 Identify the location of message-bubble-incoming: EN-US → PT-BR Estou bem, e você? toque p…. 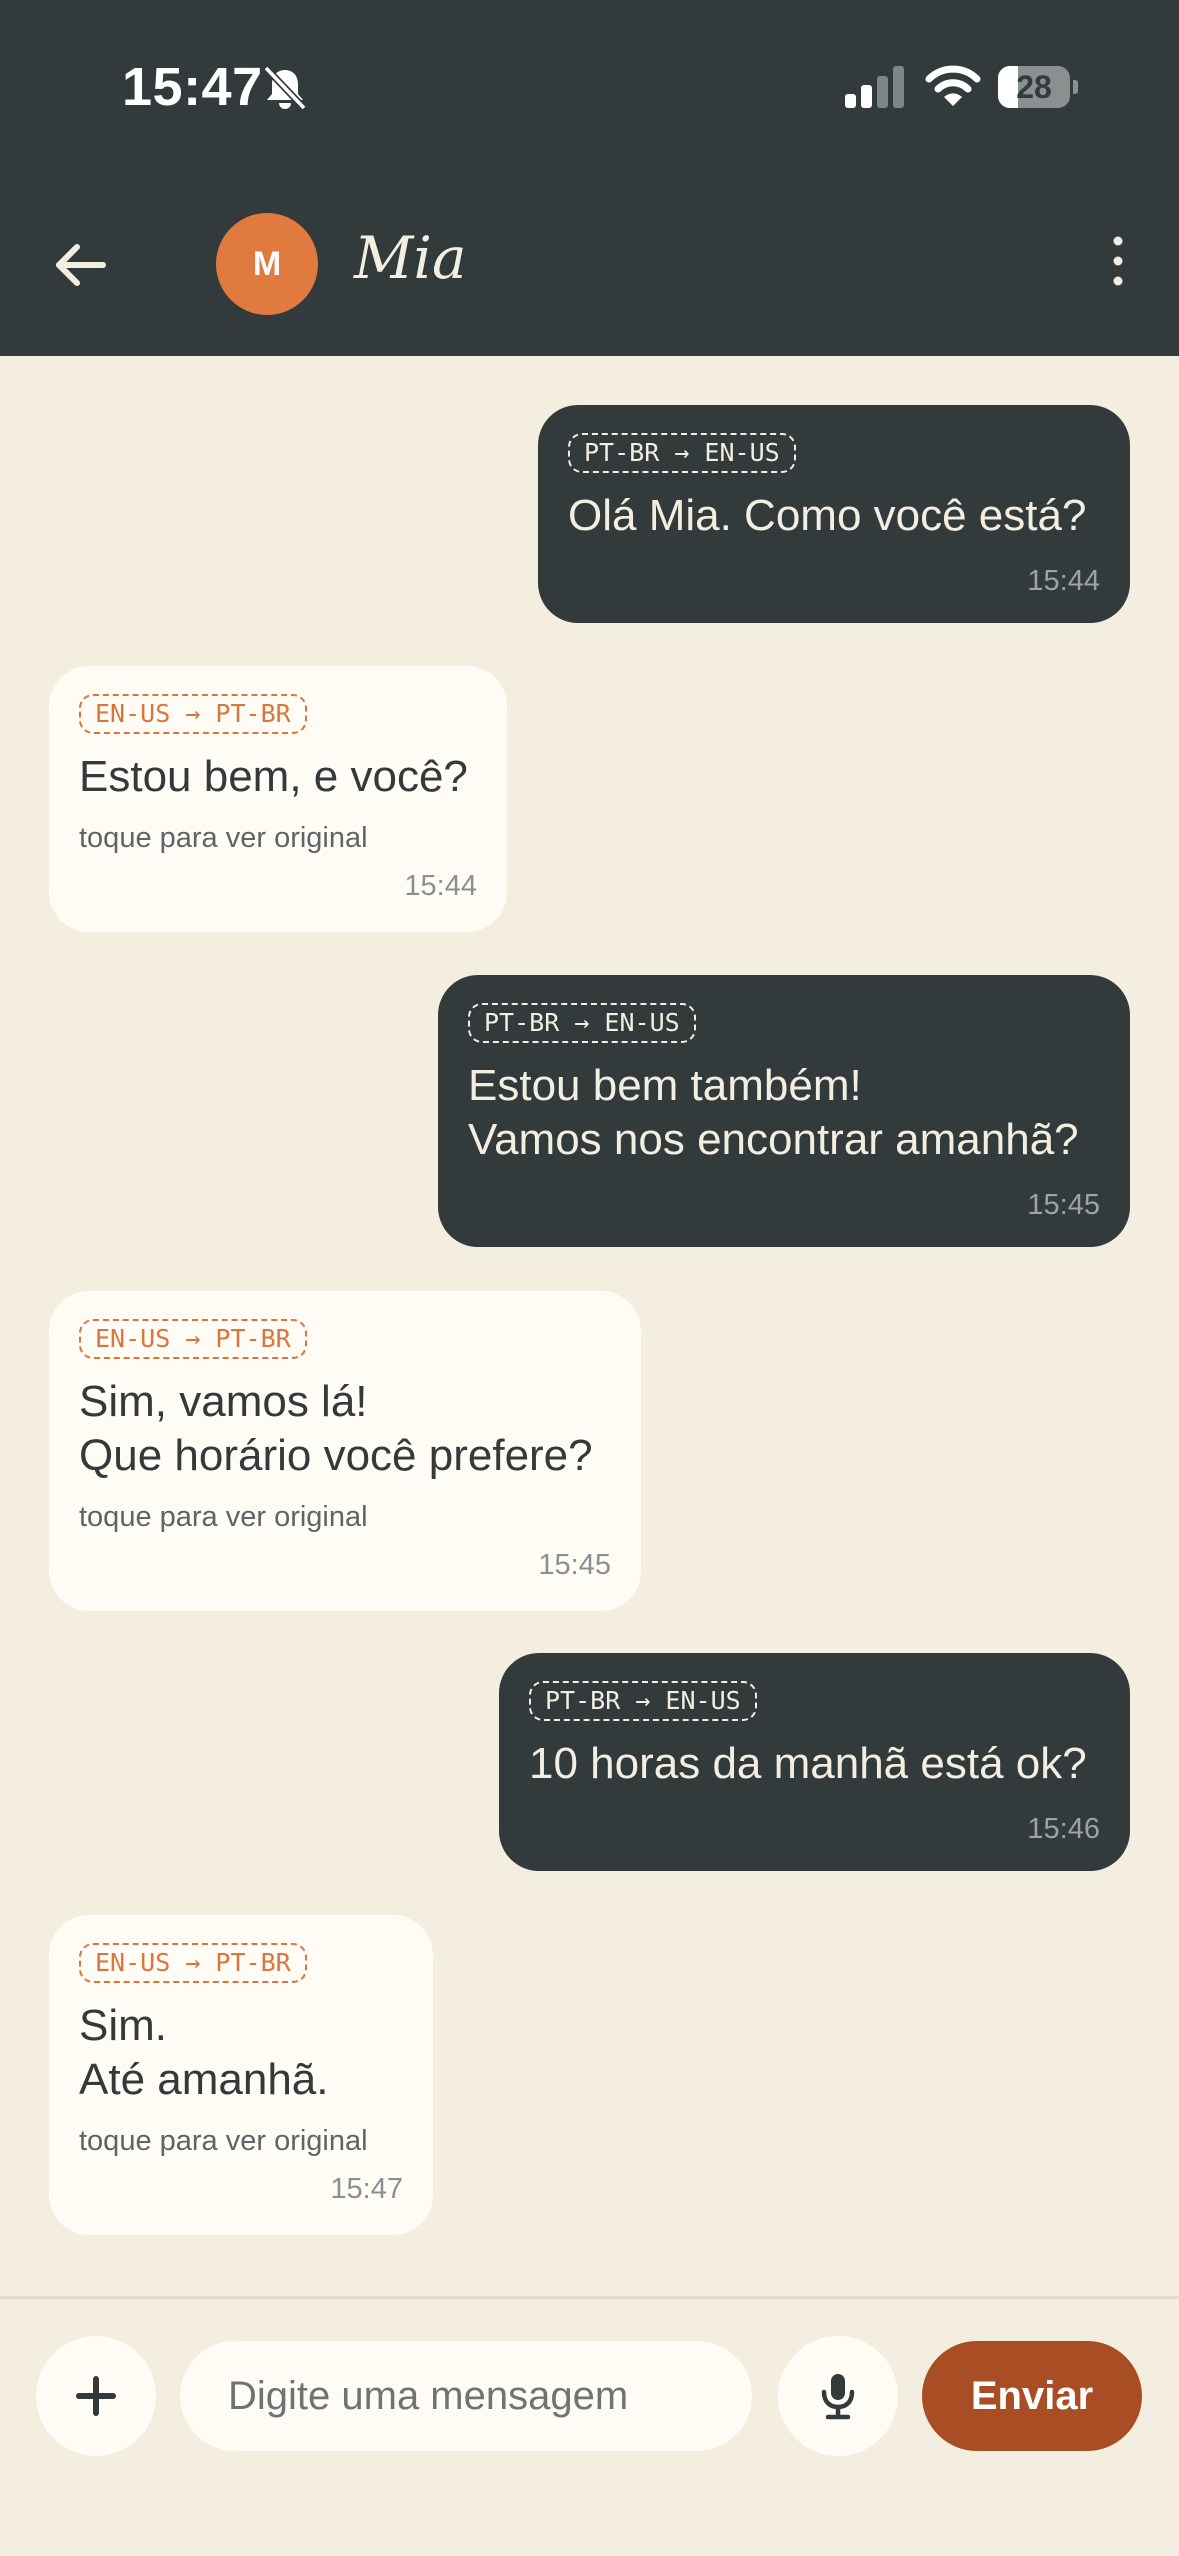
(278, 799).